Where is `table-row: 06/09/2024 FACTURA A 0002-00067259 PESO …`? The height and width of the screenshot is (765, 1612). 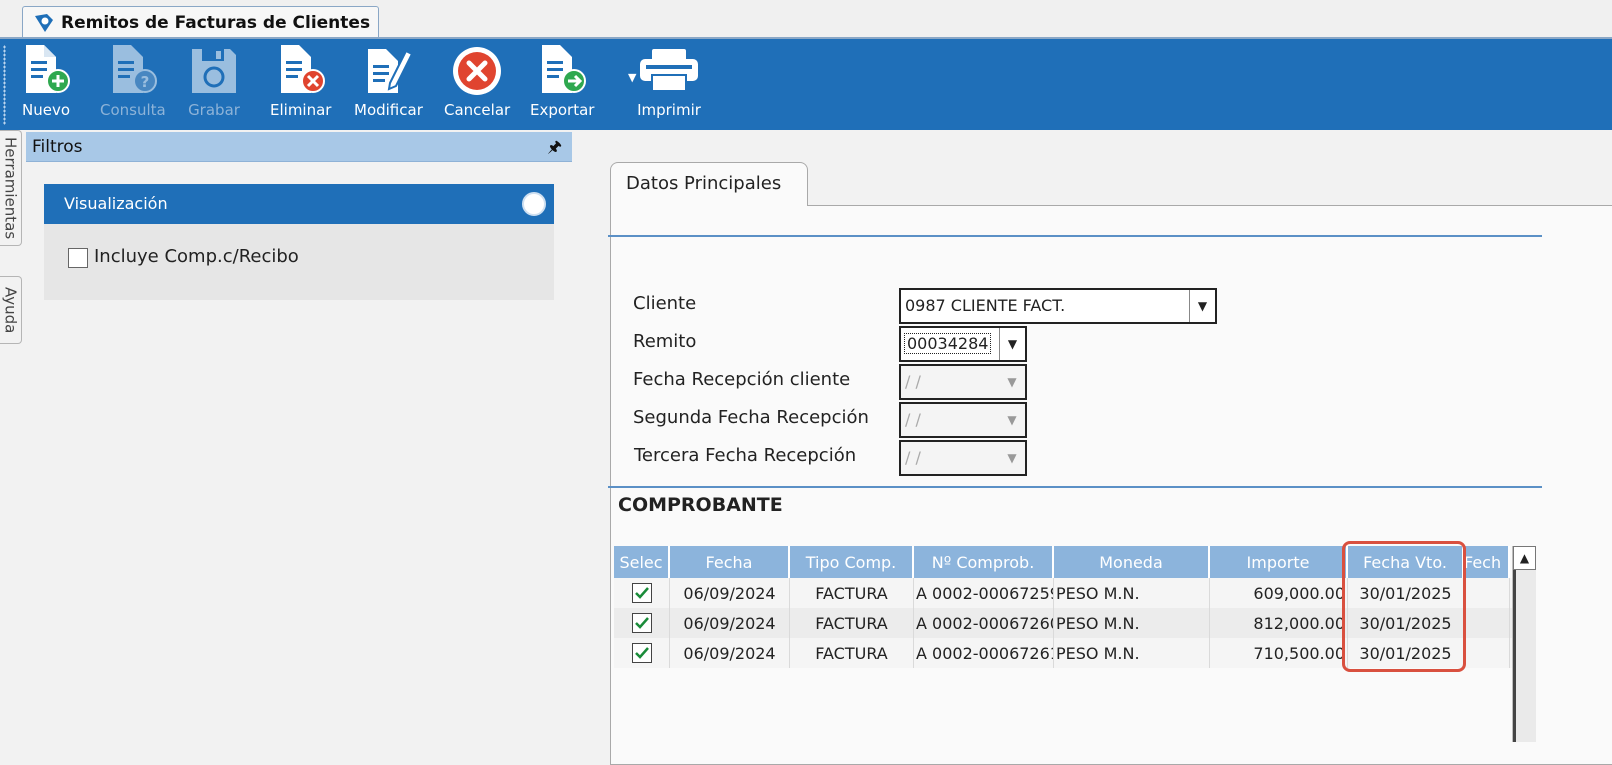
table-row: 06/09/2024 FACTURA A 0002-00067259 PESO … is located at coordinates (1075, 593).